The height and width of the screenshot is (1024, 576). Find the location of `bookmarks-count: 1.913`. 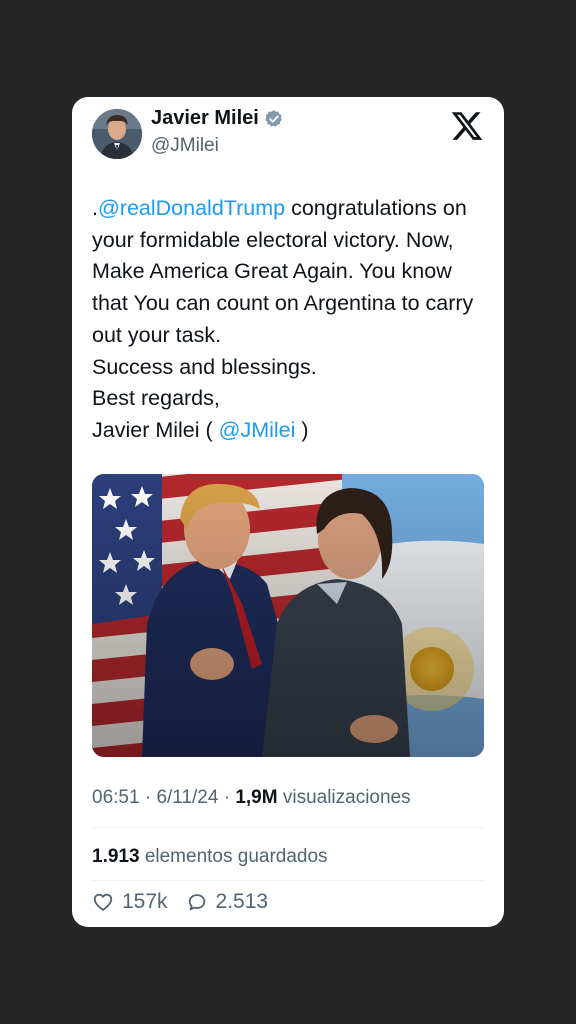

bookmarks-count: 1.913 is located at coordinates (116, 856).